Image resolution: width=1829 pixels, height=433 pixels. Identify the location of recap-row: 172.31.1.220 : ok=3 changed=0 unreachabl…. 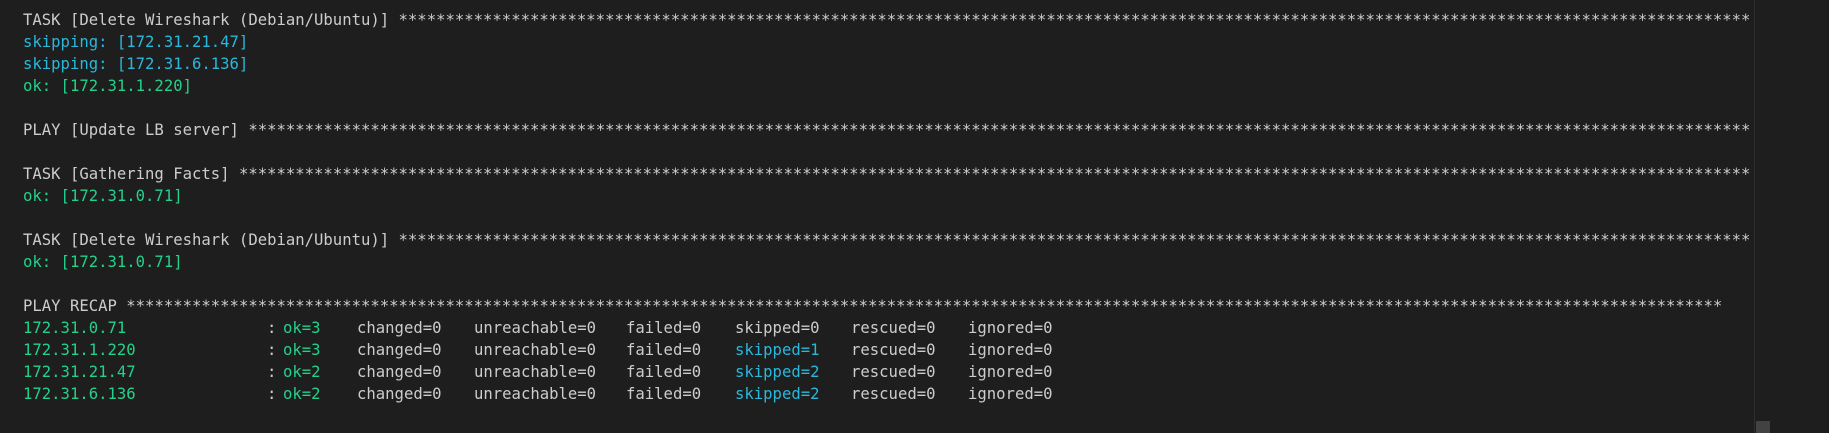
(887, 350).